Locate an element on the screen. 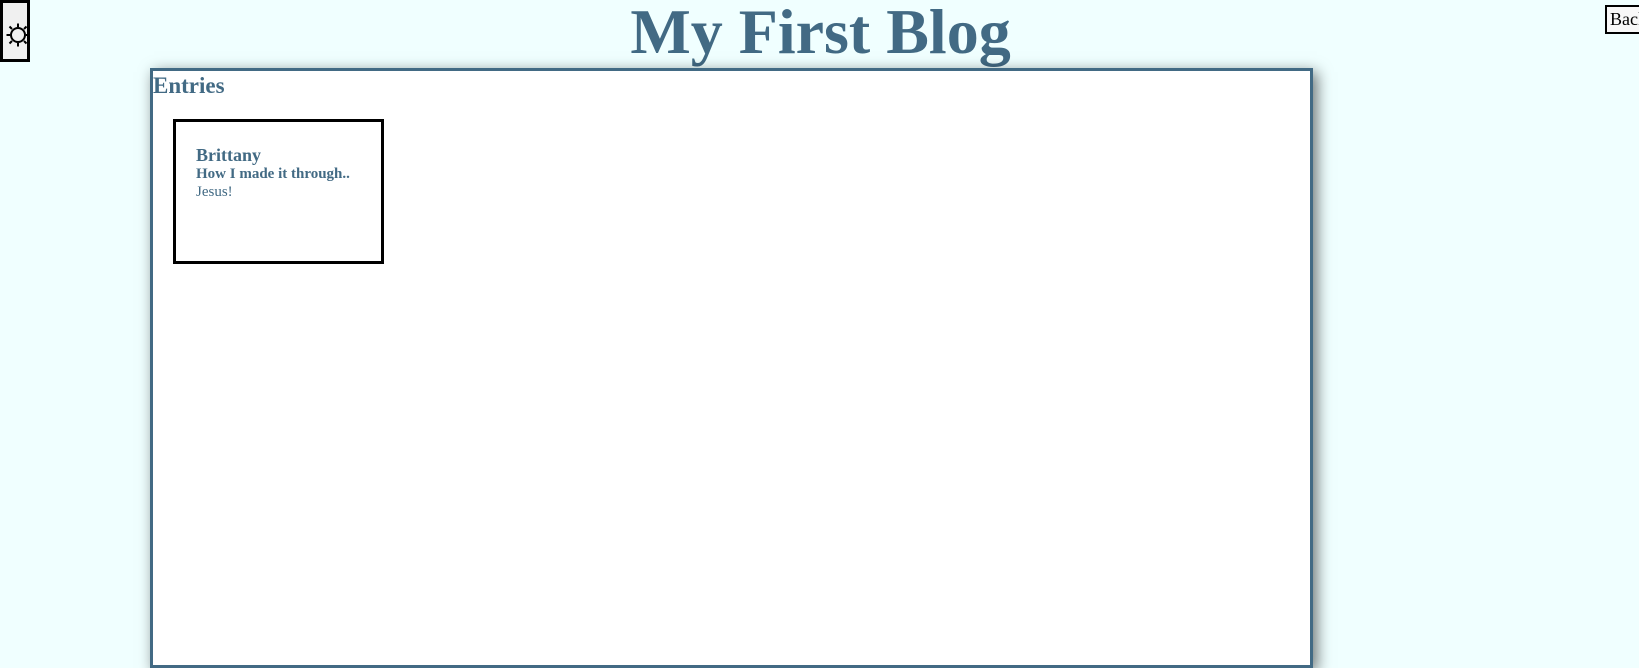 The image size is (1639, 668). page-title: My First Blog is located at coordinates (819, 34).